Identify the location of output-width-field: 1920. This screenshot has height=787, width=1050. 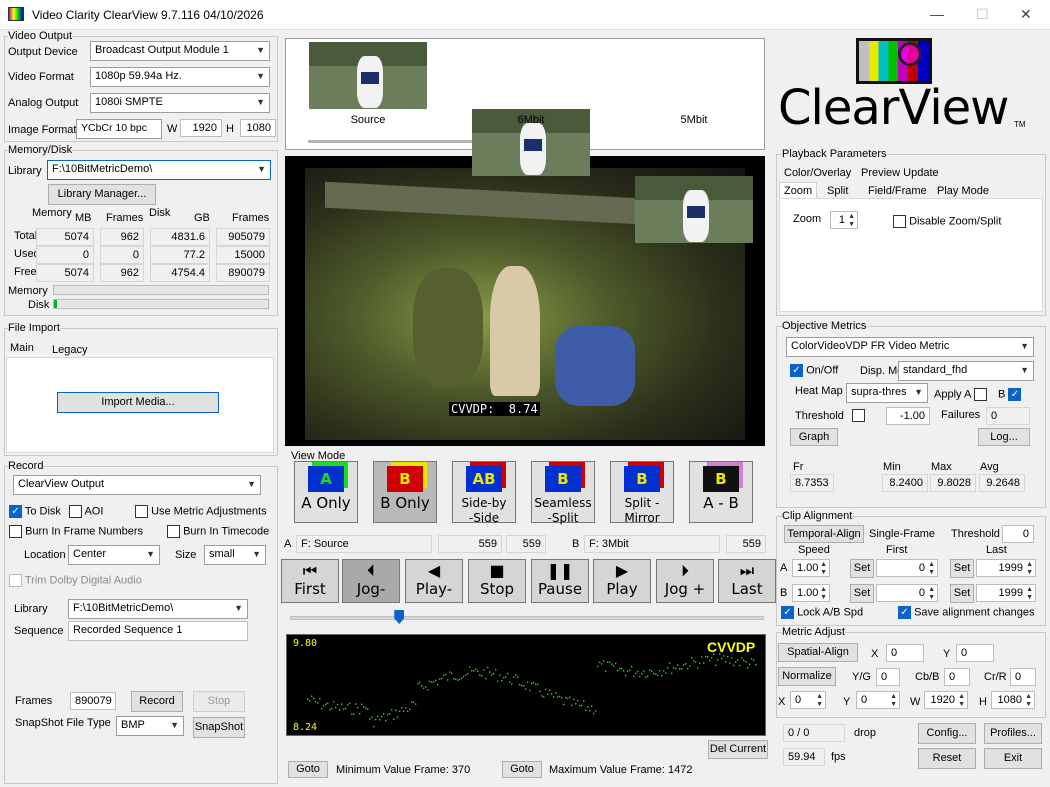
(201, 128).